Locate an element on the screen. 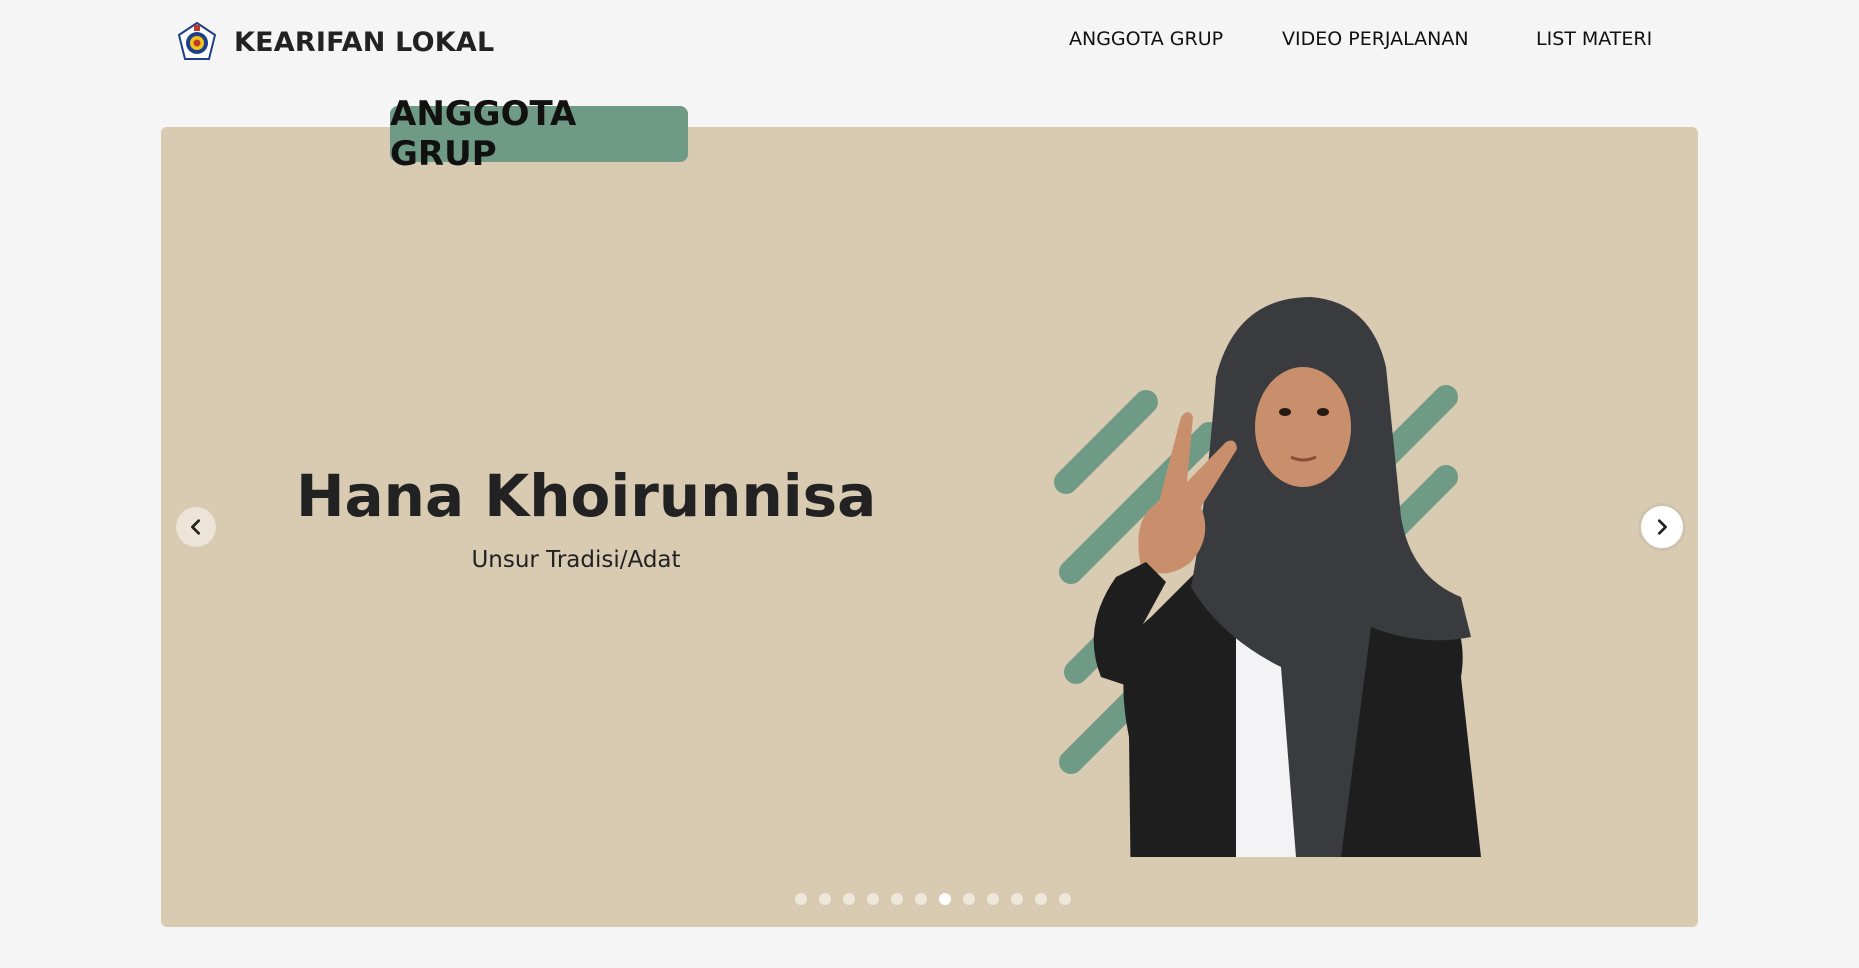 The height and width of the screenshot is (968, 1859). nav-link-anggota-grup: ANGGOTA GRUP is located at coordinates (1146, 39).